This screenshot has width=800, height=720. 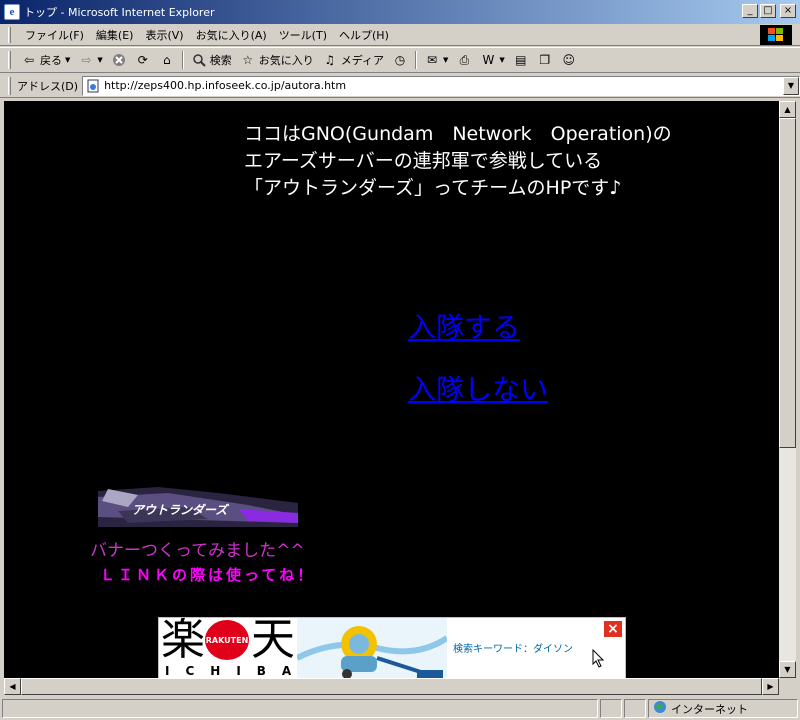 What do you see at coordinates (115, 35) in the screenshot?
I see `menu-edit: 編集(E)` at bounding box center [115, 35].